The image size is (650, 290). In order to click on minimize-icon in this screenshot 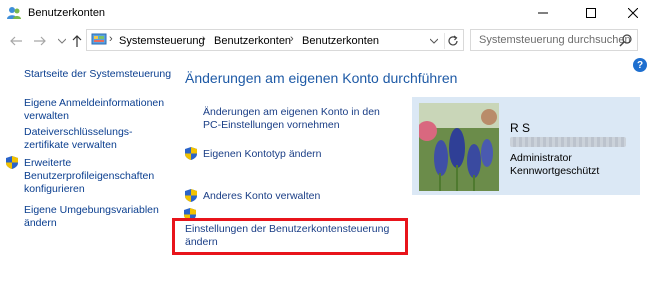, I will do `click(543, 13)`.